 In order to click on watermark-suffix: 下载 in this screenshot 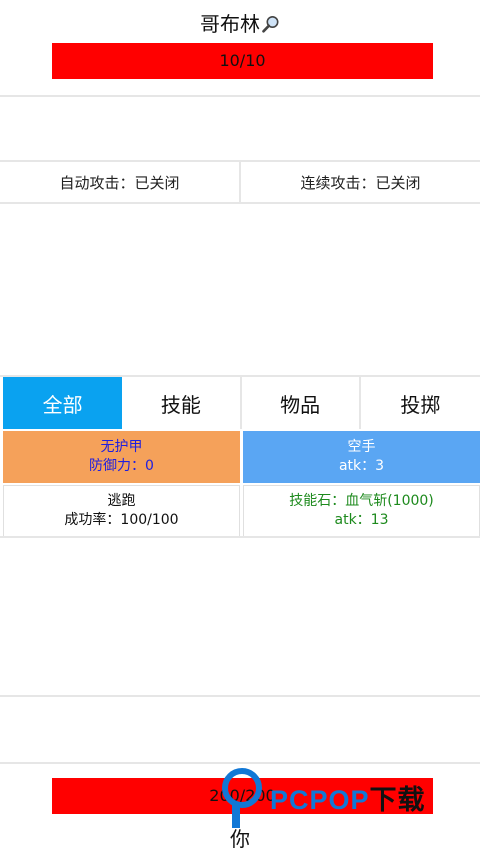, I will do `click(397, 800)`.